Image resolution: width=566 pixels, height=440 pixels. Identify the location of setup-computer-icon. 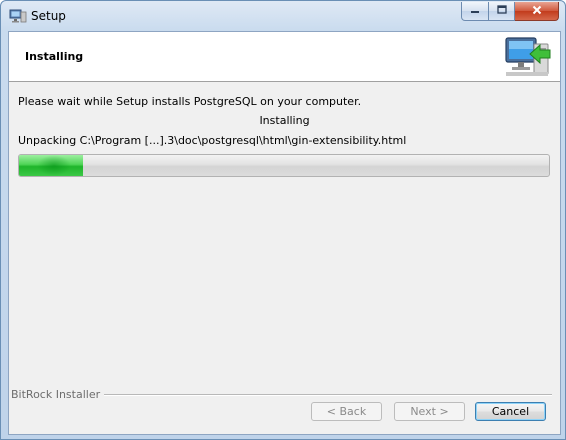
(18, 16).